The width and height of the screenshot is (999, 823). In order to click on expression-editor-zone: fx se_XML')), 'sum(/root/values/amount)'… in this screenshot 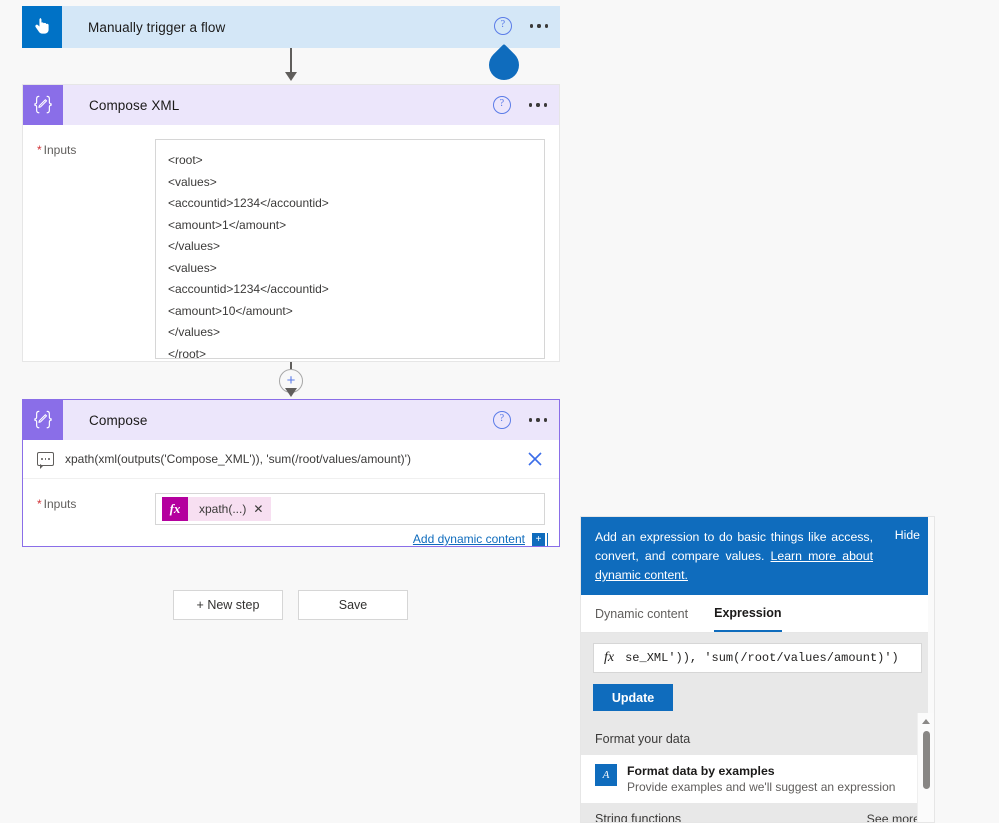, I will do `click(757, 678)`.